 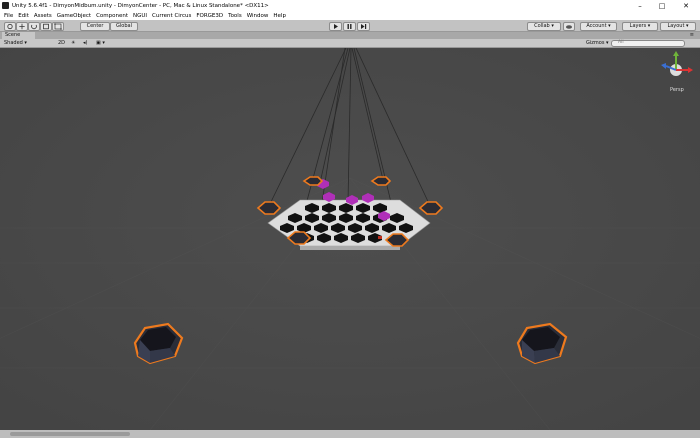 What do you see at coordinates (61, 43) in the screenshot?
I see `mode-2d-toggle: 2D` at bounding box center [61, 43].